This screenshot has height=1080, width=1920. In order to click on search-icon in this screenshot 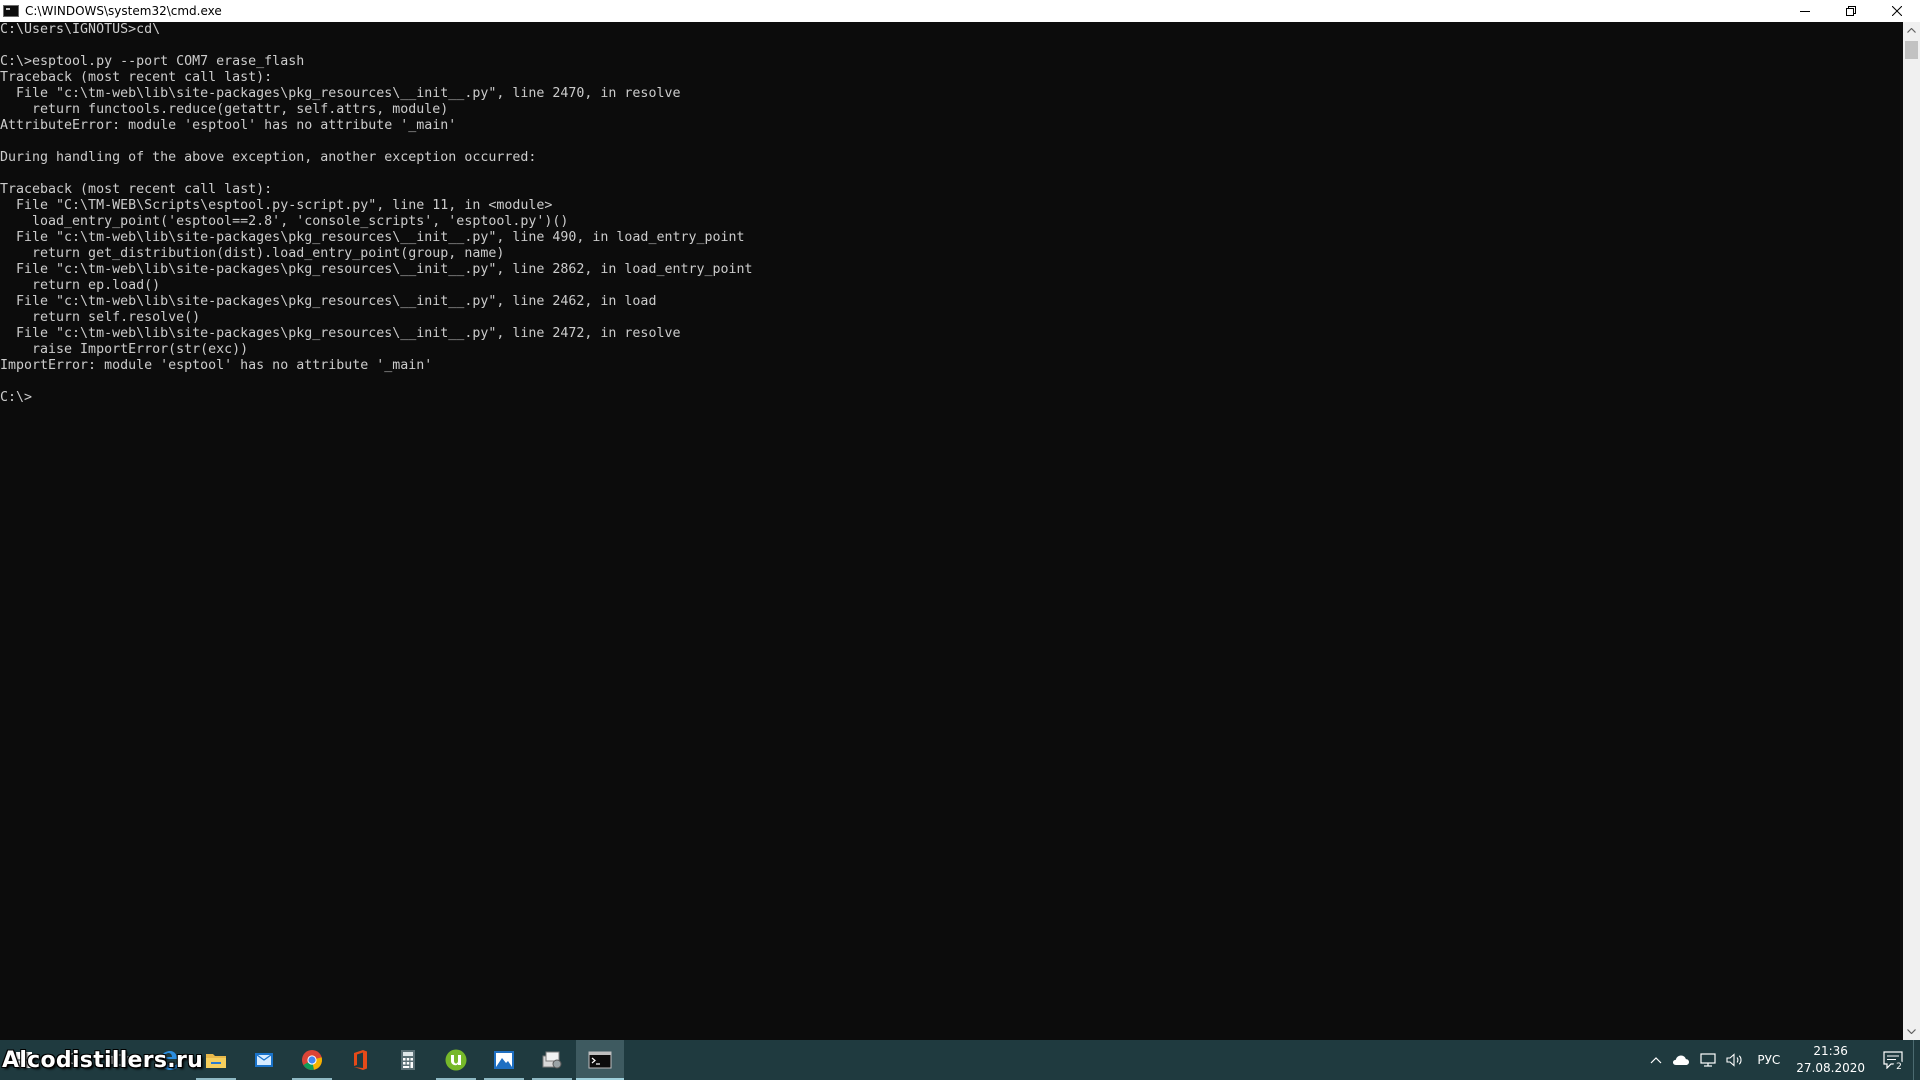, I will do `click(72, 1060)`.